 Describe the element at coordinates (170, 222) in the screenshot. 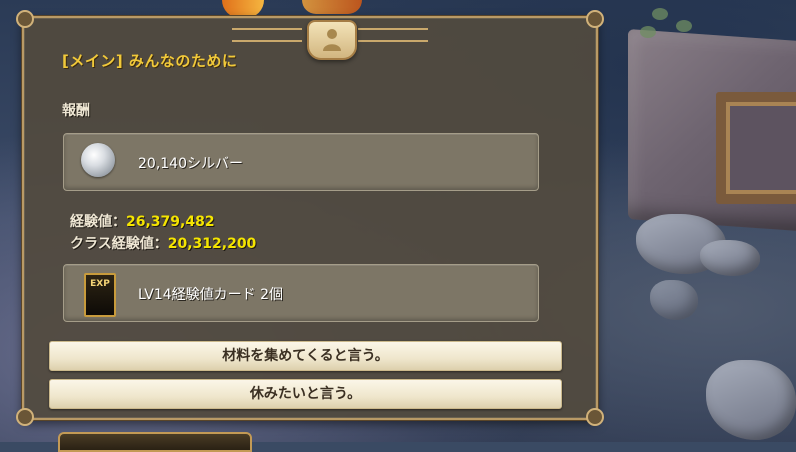

I see `experience-value: 26,379,482` at that location.